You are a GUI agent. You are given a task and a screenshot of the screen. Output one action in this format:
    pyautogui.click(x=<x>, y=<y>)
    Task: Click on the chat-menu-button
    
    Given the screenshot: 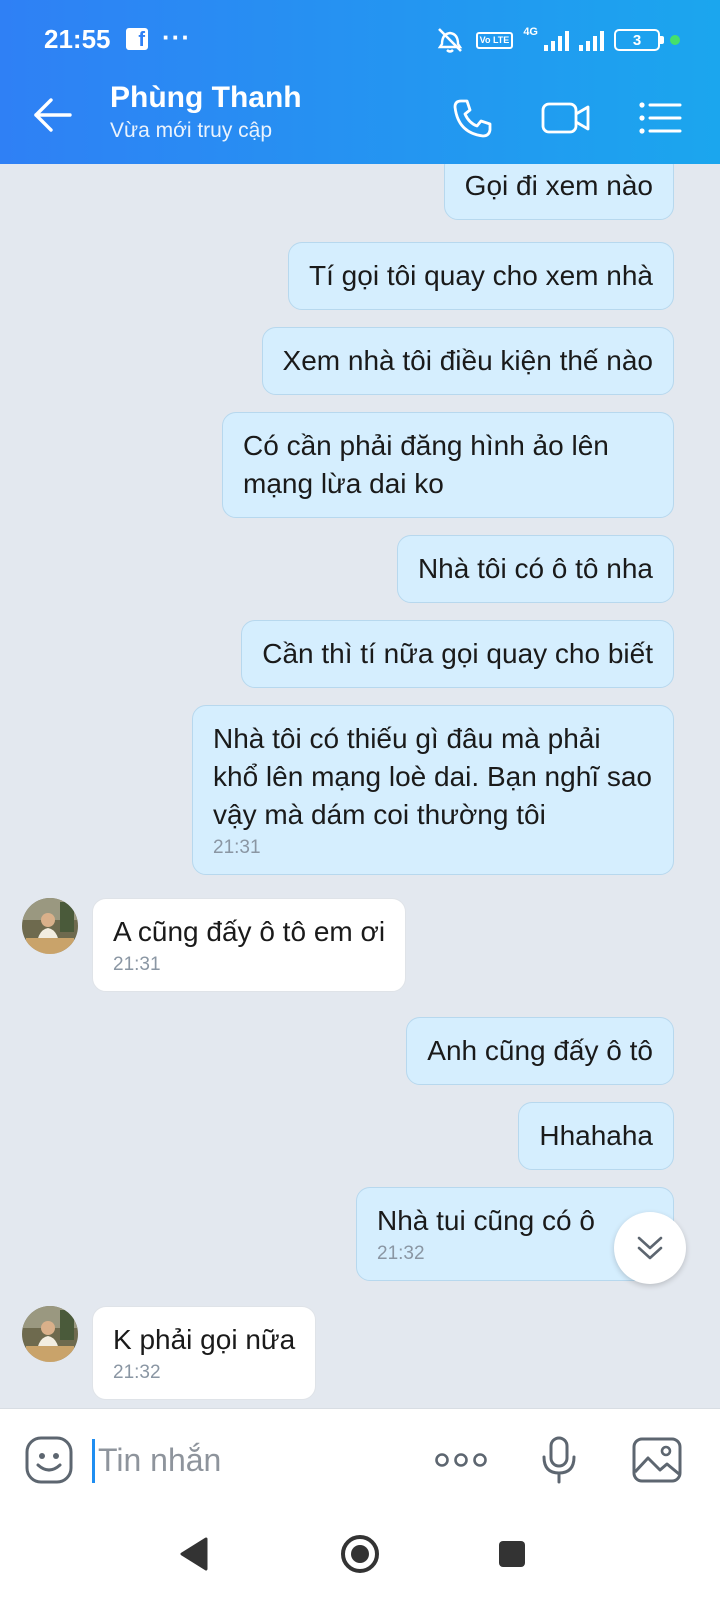 What is the action you would take?
    pyautogui.click(x=660, y=118)
    